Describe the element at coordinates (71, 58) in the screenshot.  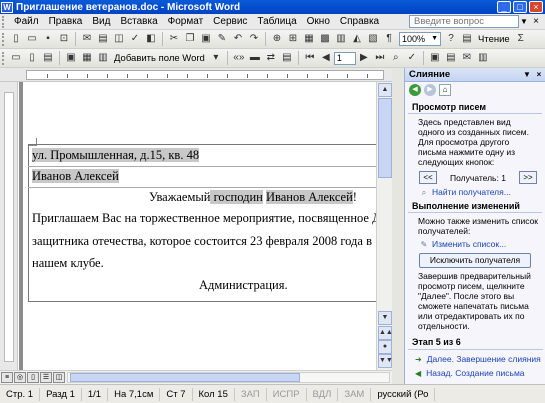
I see `insert-address-block-icon: ▣` at that location.